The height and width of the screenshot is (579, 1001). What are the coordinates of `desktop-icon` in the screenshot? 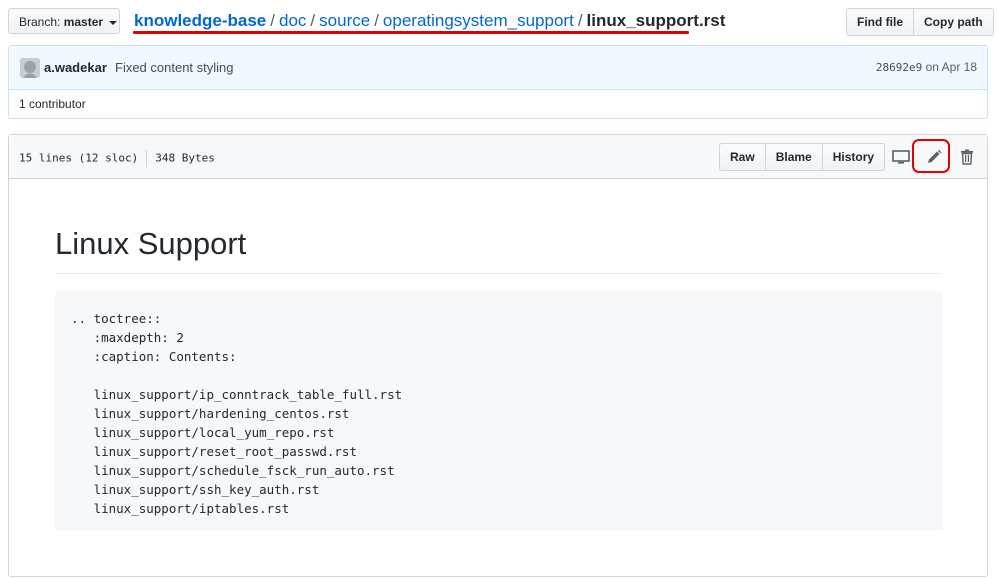 It's located at (901, 157).